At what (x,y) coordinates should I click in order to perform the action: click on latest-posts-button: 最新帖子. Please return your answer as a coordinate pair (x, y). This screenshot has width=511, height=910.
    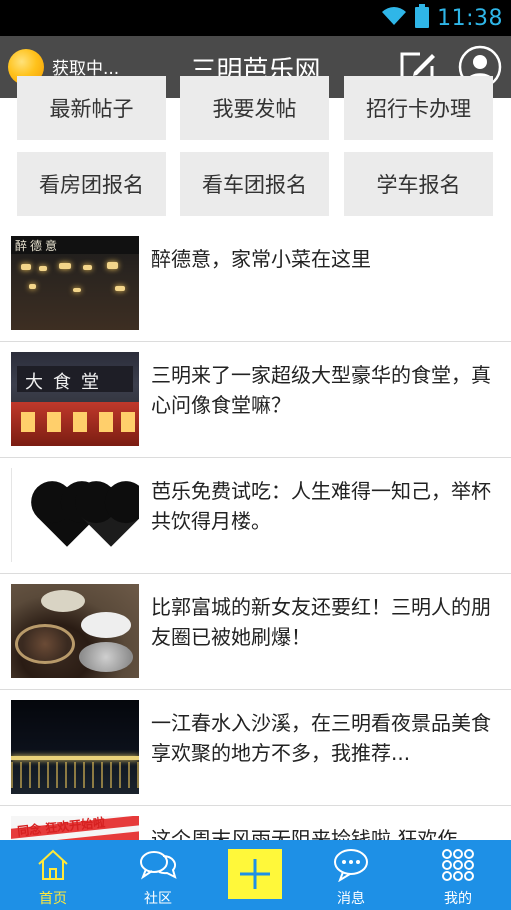
    Looking at the image, I should click on (91, 108).